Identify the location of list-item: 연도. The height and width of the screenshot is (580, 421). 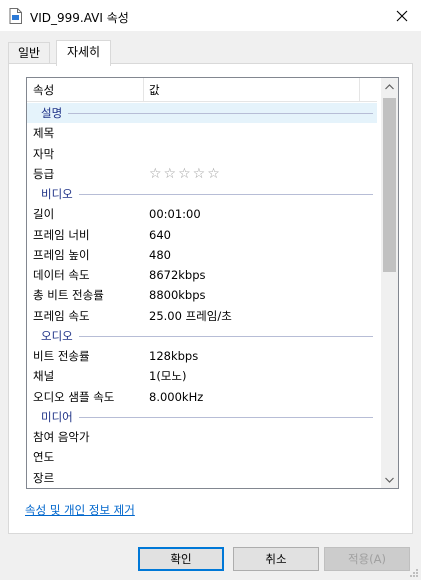
(202, 457).